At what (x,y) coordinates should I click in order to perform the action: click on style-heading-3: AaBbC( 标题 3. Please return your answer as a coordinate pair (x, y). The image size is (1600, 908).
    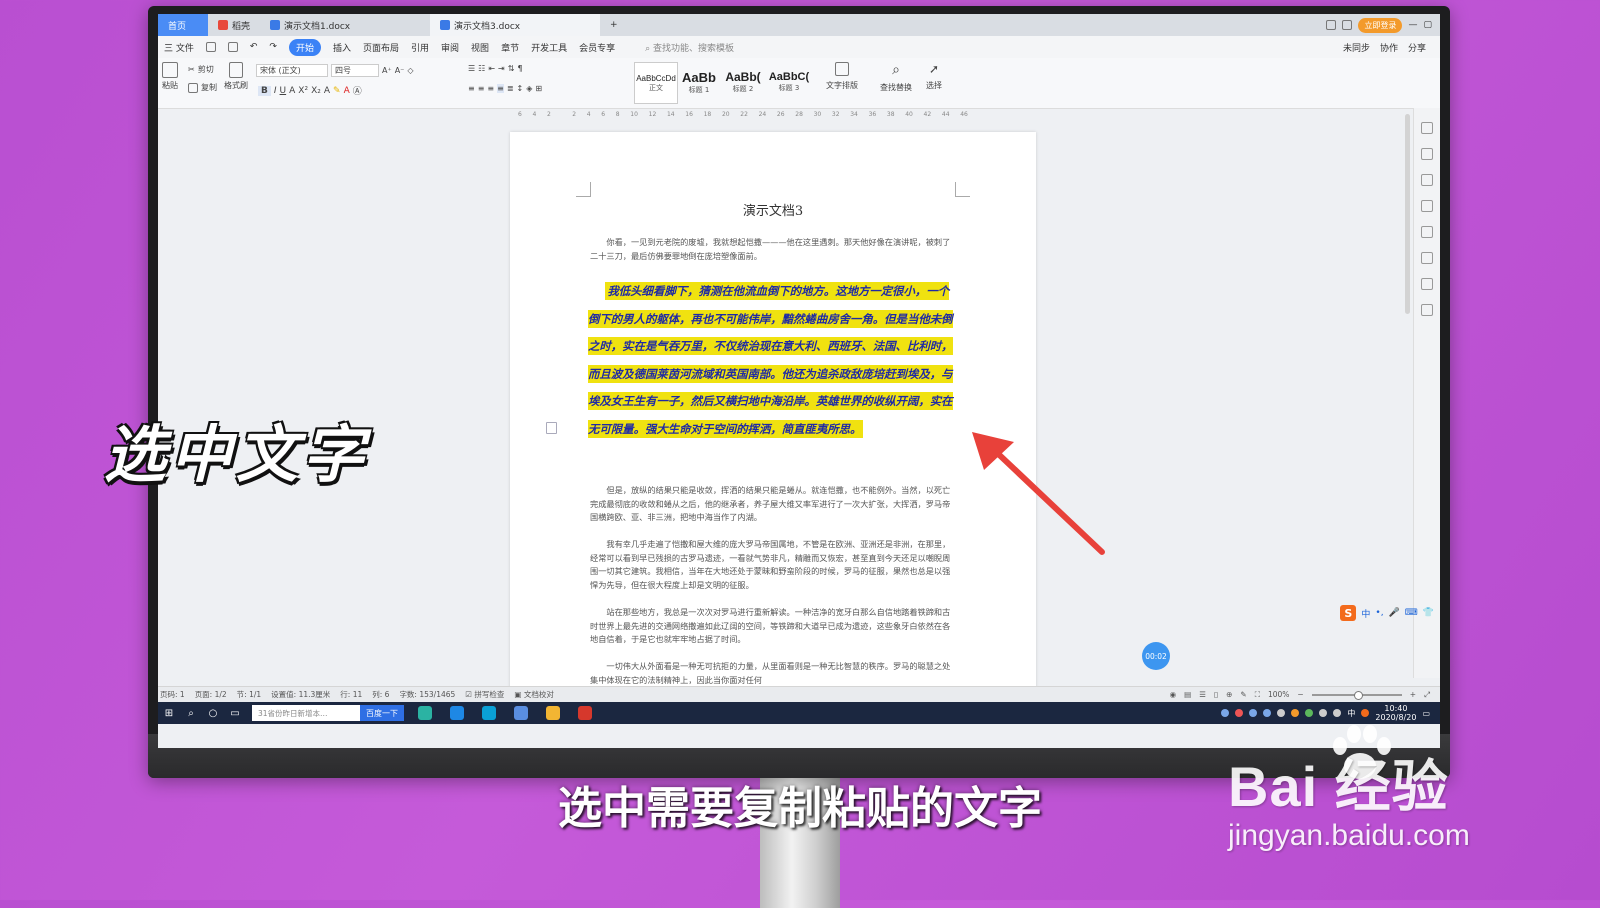
    Looking at the image, I should click on (789, 82).